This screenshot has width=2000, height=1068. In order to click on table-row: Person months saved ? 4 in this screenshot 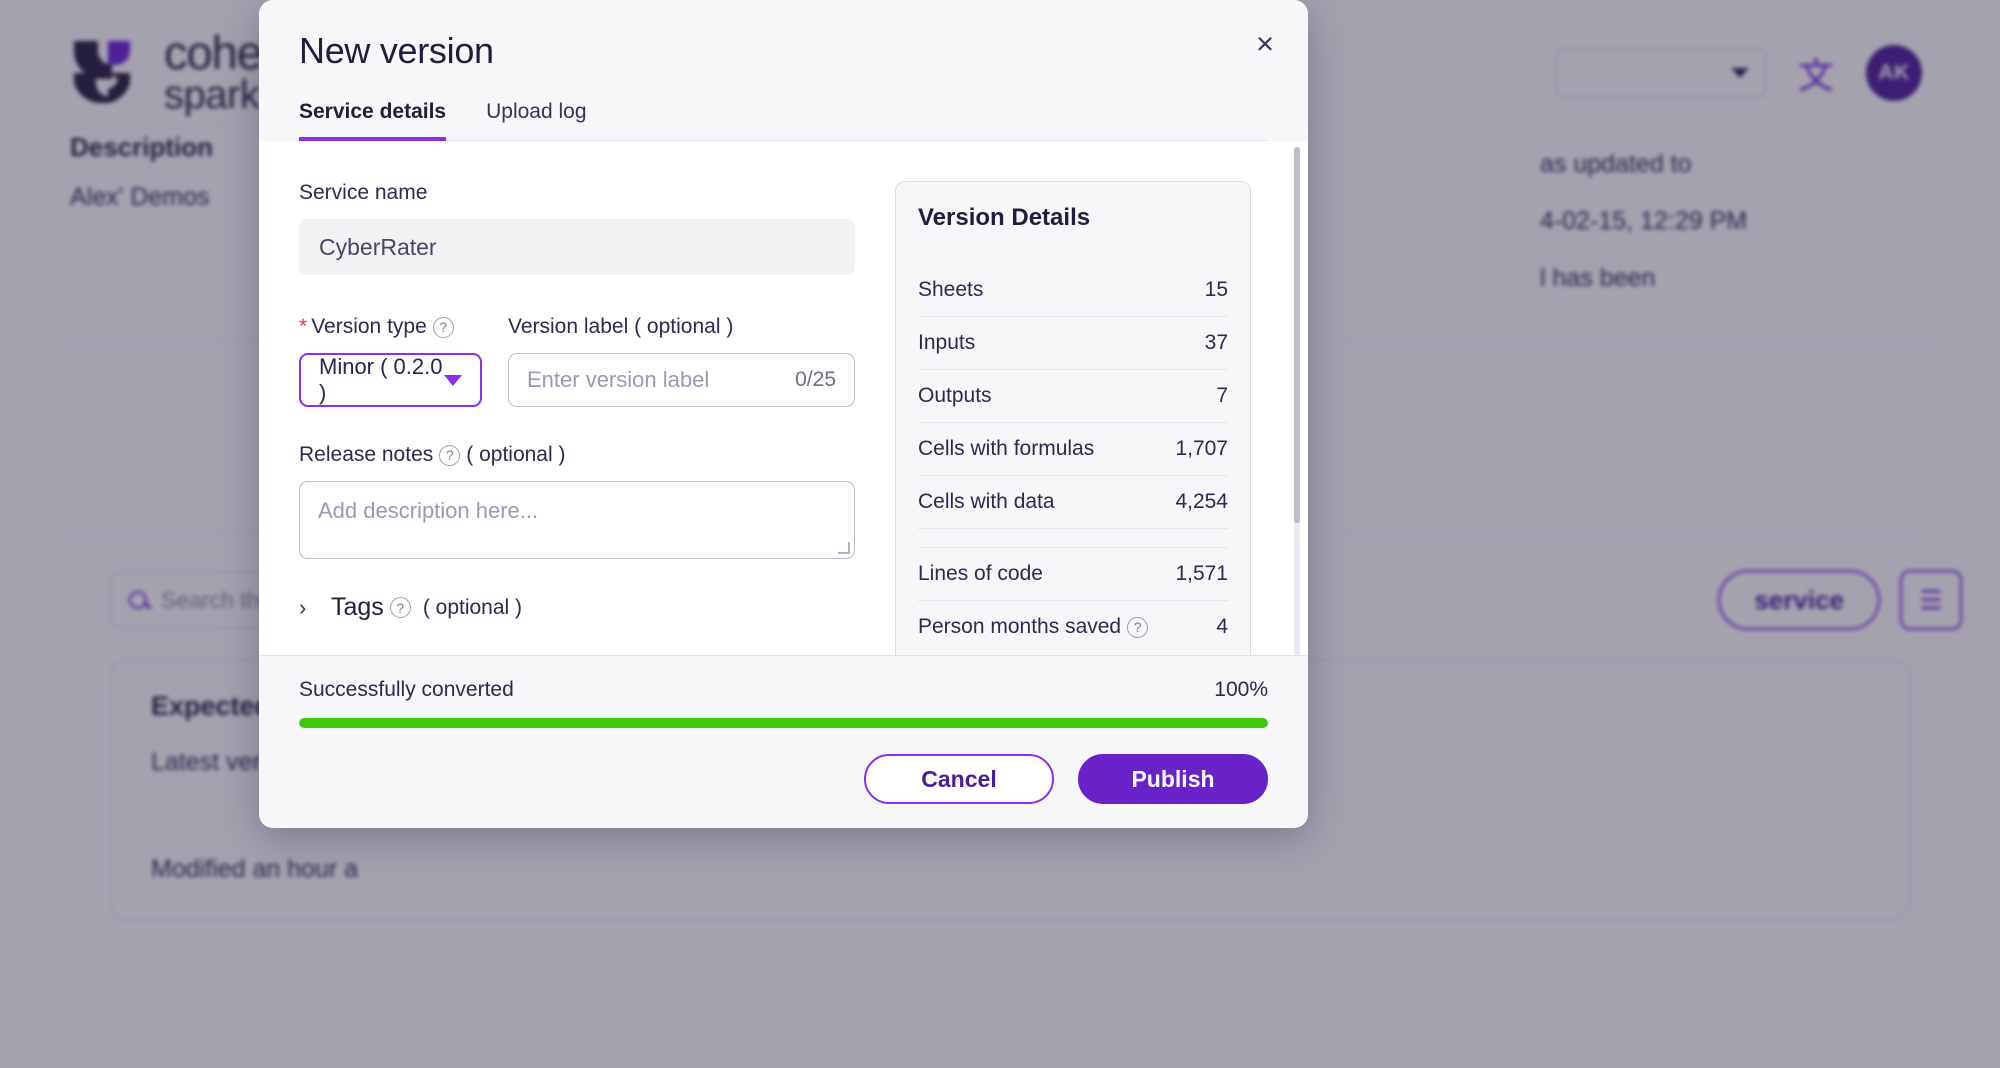, I will do `click(1073, 627)`.